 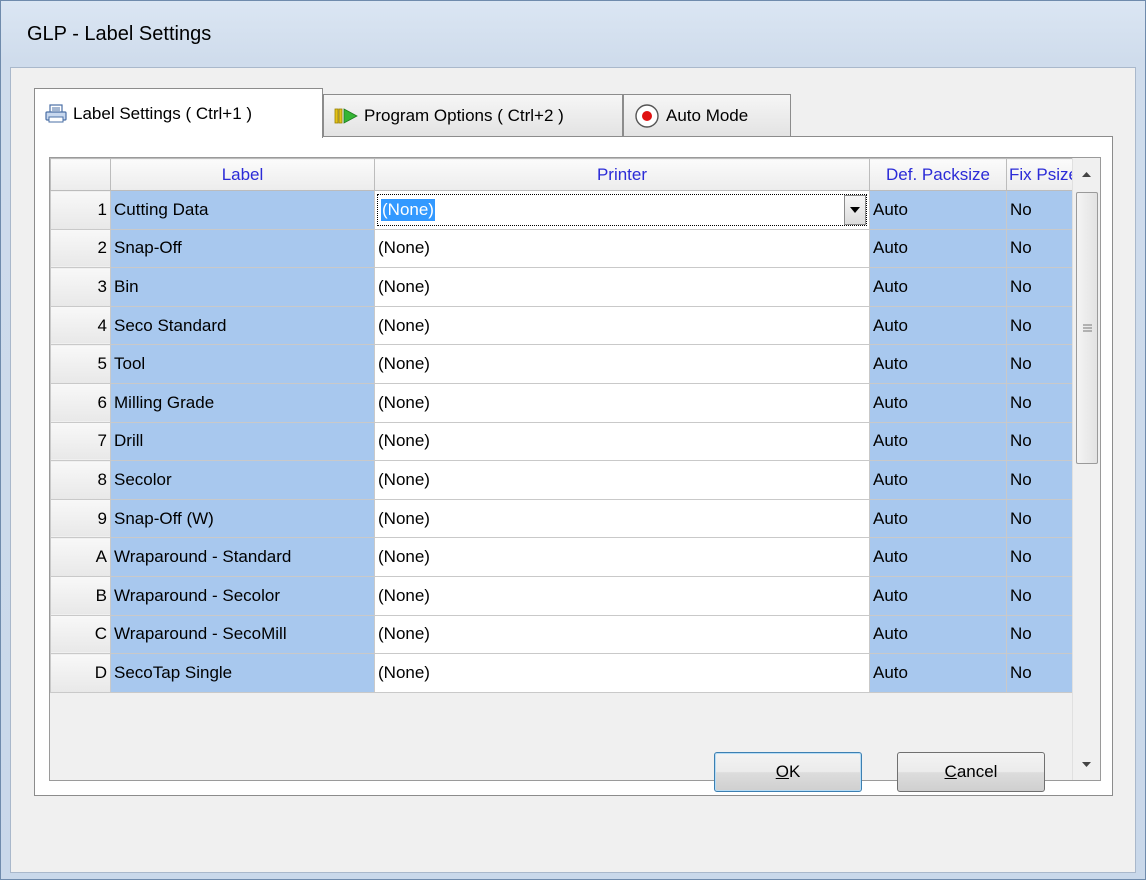 I want to click on printer-combobox: (None), so click(x=622, y=210).